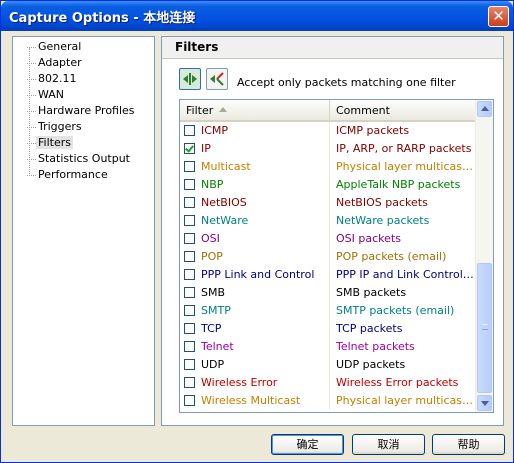  Describe the element at coordinates (307, 444) in the screenshot. I see `ok-button: 确定` at that location.